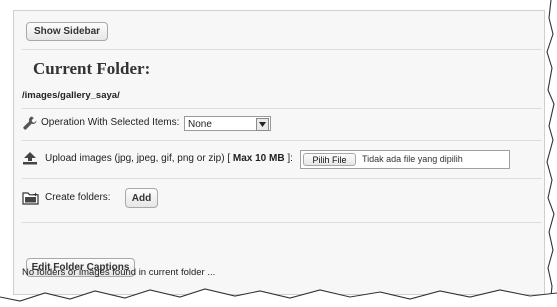  Describe the element at coordinates (30, 123) in the screenshot. I see `wrench-icon` at that location.